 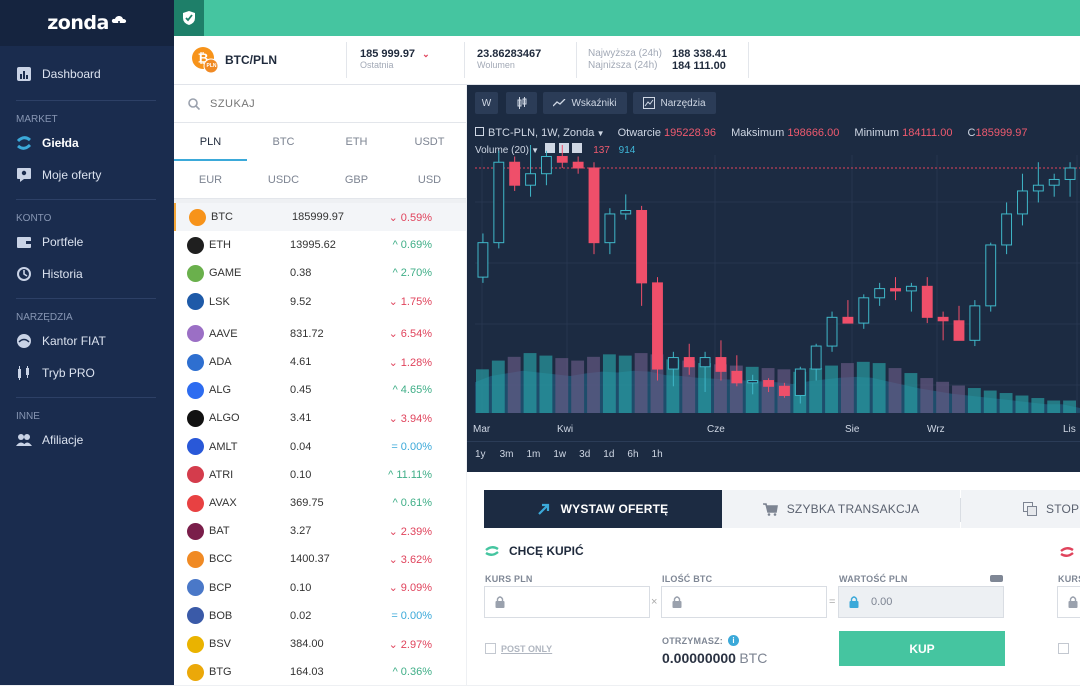 I want to click on range-1h: 1h, so click(x=657, y=454).